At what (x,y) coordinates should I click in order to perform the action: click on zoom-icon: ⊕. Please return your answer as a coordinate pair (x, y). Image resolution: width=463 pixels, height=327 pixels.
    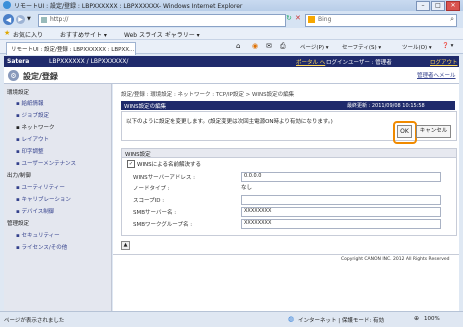
    Looking at the image, I should click on (416, 318).